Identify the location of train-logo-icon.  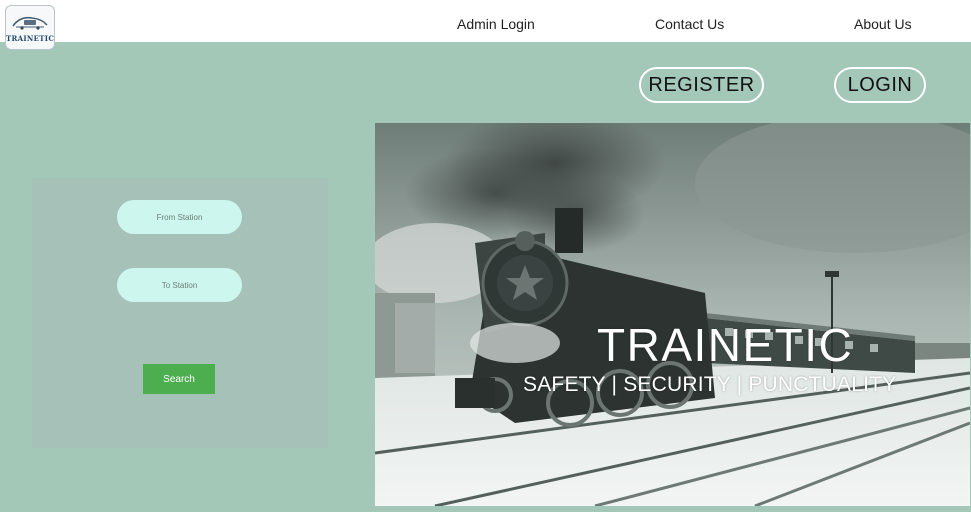
(30, 23).